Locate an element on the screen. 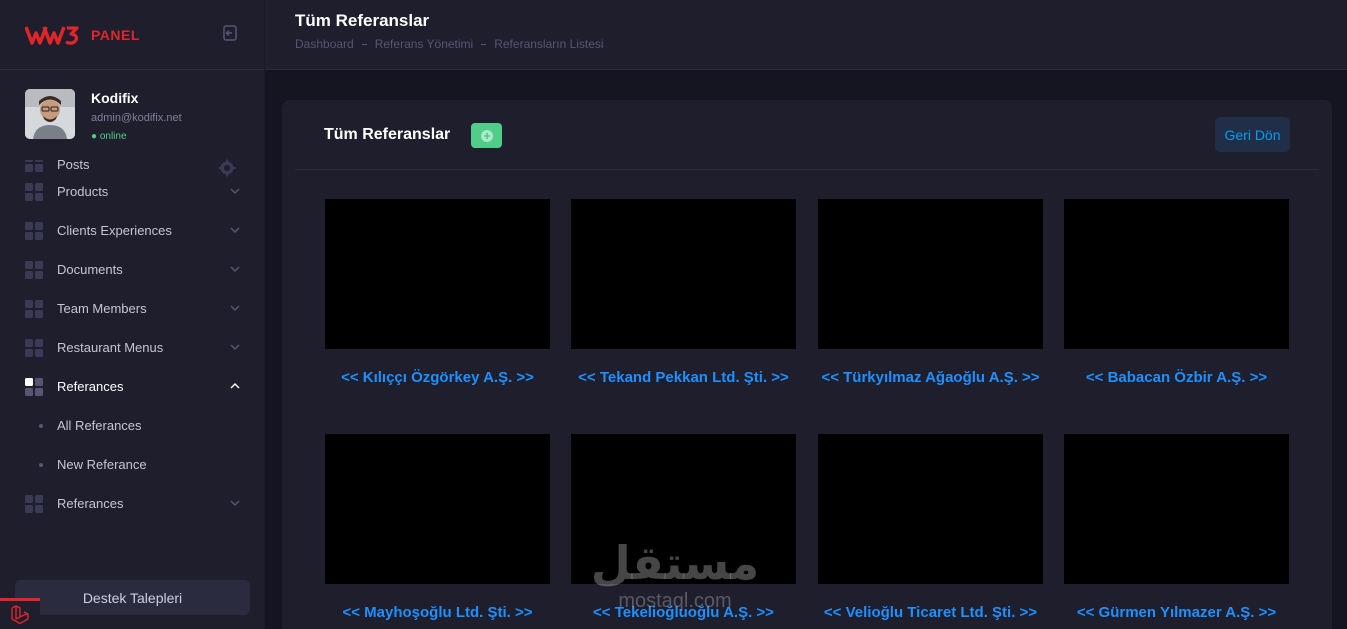 This screenshot has height=629, width=1347. reference-card: << Türkyılmaz Ağaoğlu A.Ş. >> is located at coordinates (930, 293).